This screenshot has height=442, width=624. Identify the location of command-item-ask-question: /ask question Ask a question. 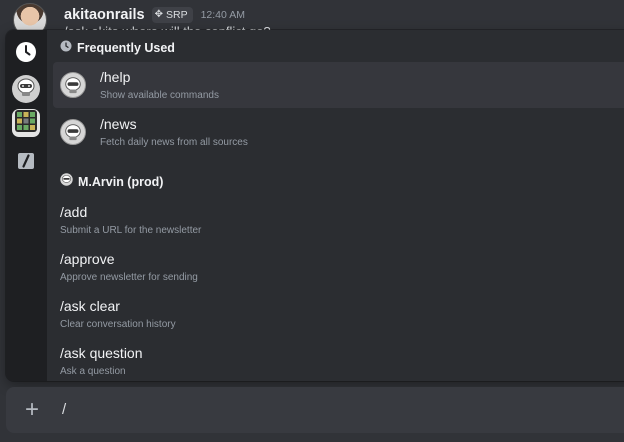
(338, 359).